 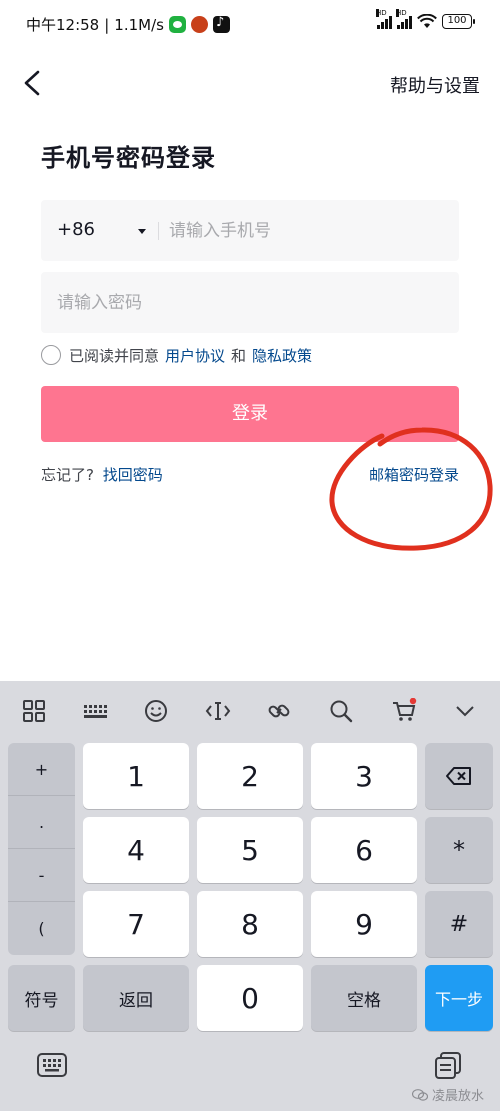 What do you see at coordinates (309, 230) in the screenshot?
I see `phone-input` at bounding box center [309, 230].